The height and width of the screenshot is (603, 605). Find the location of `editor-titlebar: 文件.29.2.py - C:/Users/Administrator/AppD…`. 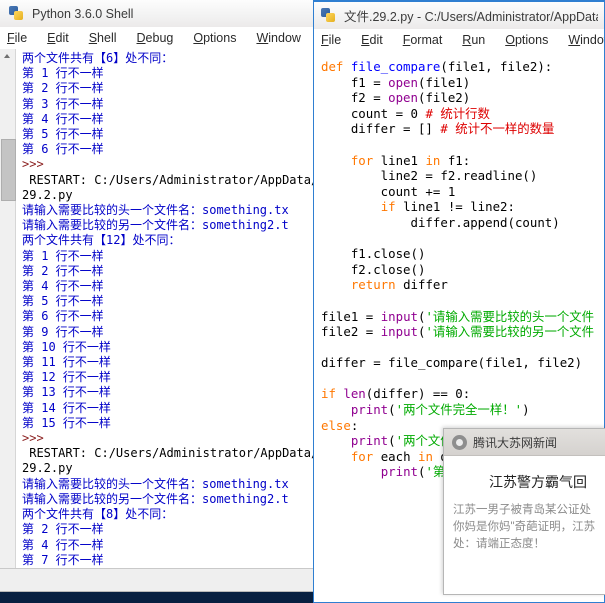

editor-titlebar: 文件.29.2.py - C:/Users/Administrator/AppD… is located at coordinates (459, 15).